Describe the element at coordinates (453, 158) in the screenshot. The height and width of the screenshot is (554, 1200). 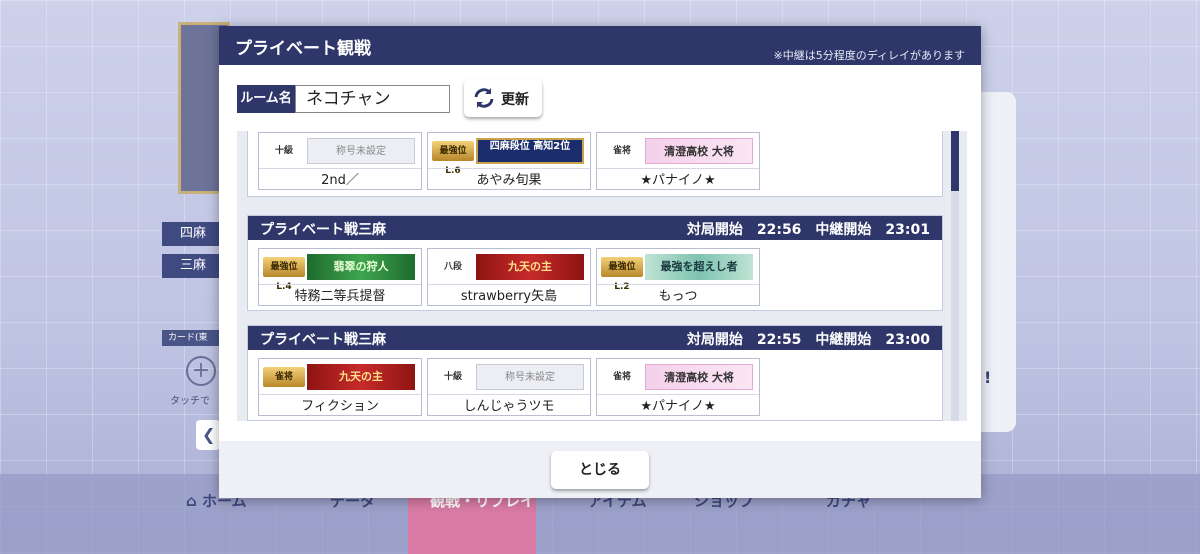
I see `rank-badge: 最強位L.6` at that location.